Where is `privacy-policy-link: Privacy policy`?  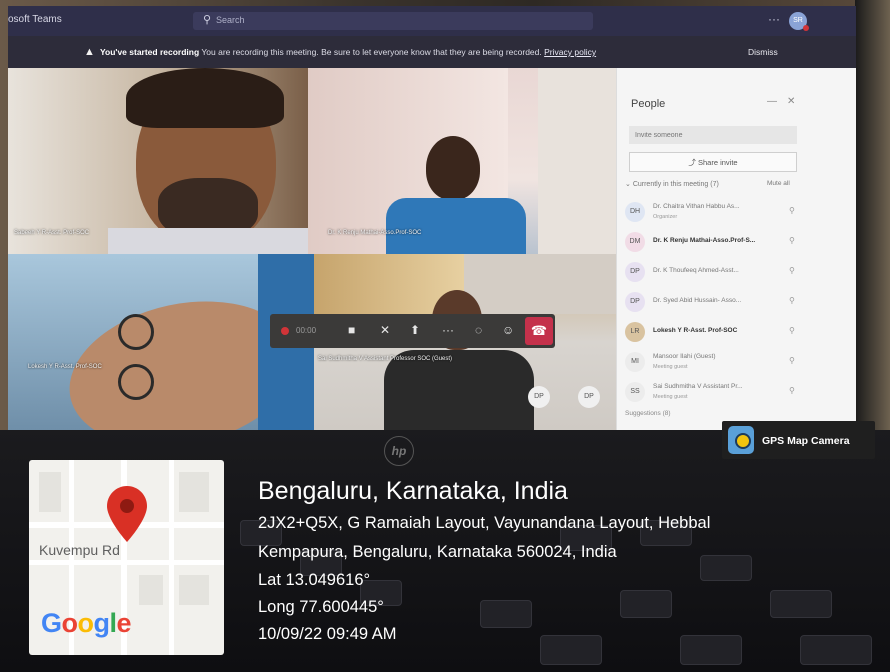
privacy-policy-link: Privacy policy is located at coordinates (570, 52).